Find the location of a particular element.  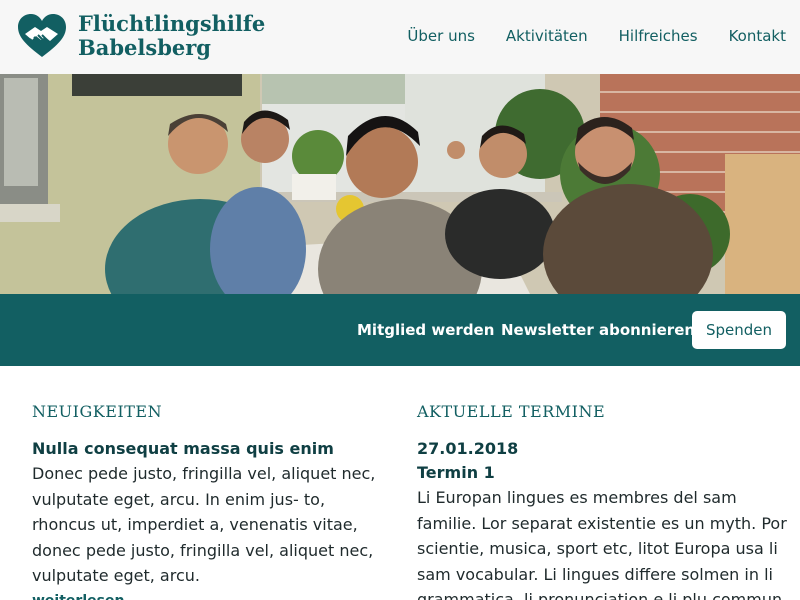

logo-text: Flüchtlingshilfe Babelsberg is located at coordinates (166, 36).